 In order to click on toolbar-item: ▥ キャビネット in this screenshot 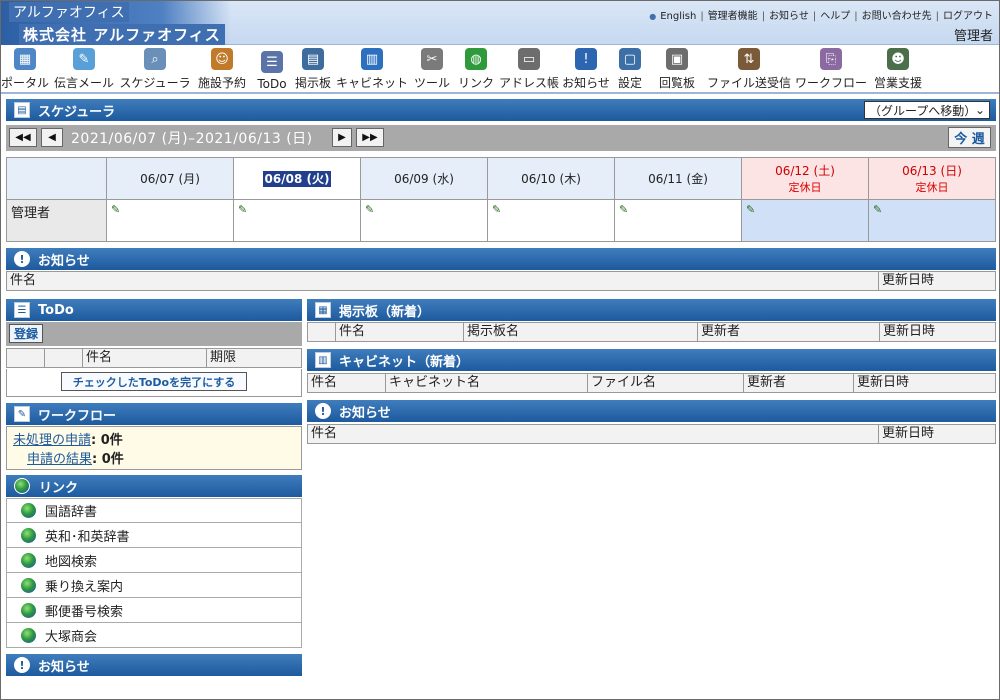, I will do `click(372, 70)`.